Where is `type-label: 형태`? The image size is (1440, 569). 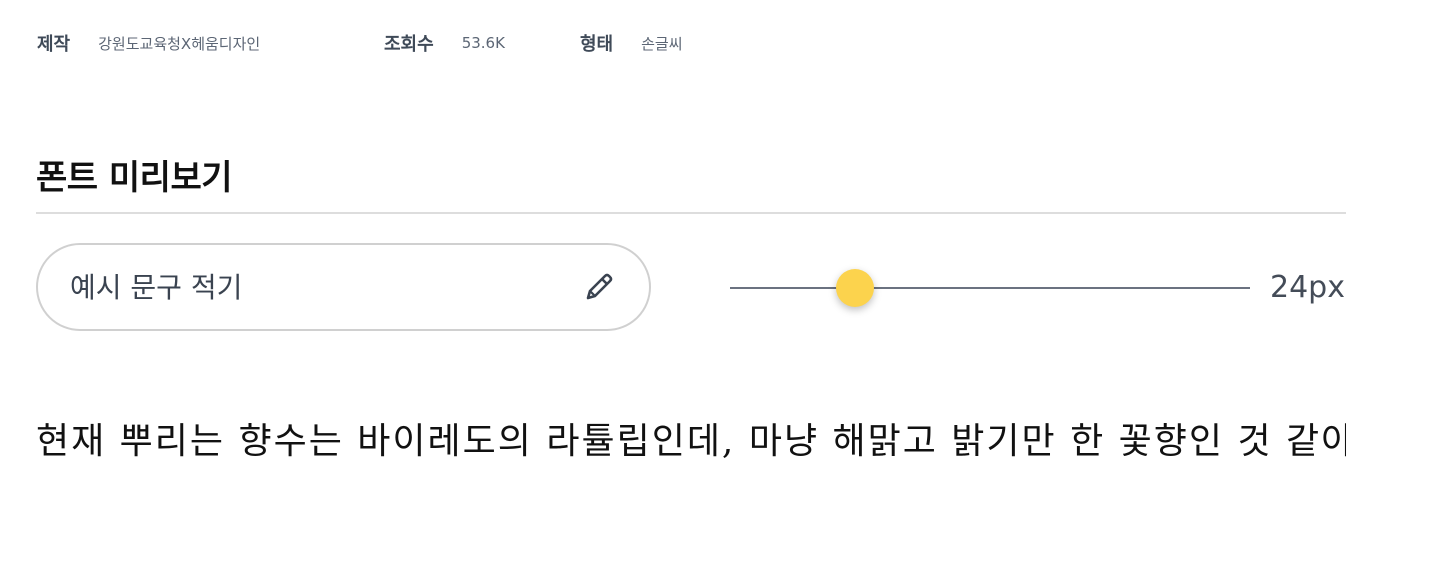
type-label: 형태 is located at coordinates (597, 44).